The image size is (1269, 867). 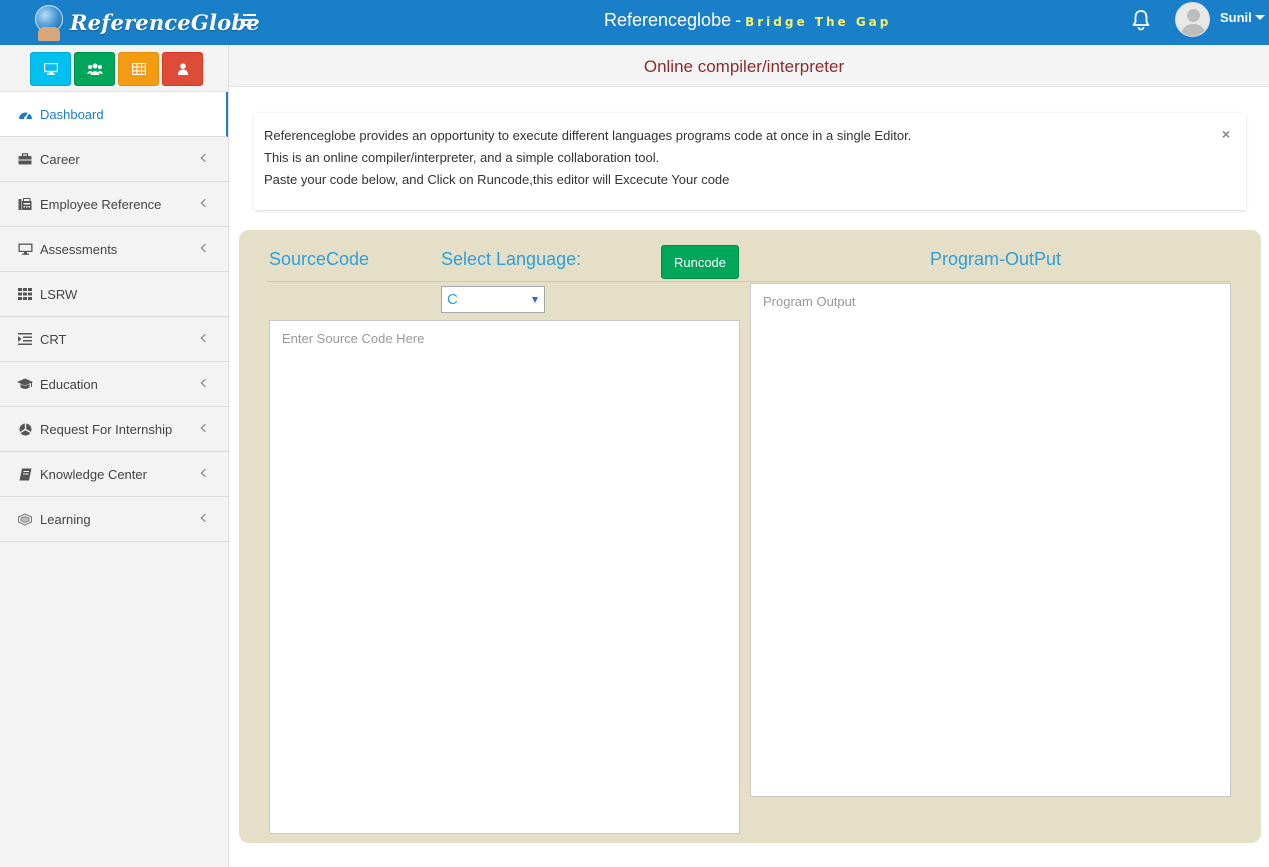 I want to click on desktop-icon, so click(x=25, y=249).